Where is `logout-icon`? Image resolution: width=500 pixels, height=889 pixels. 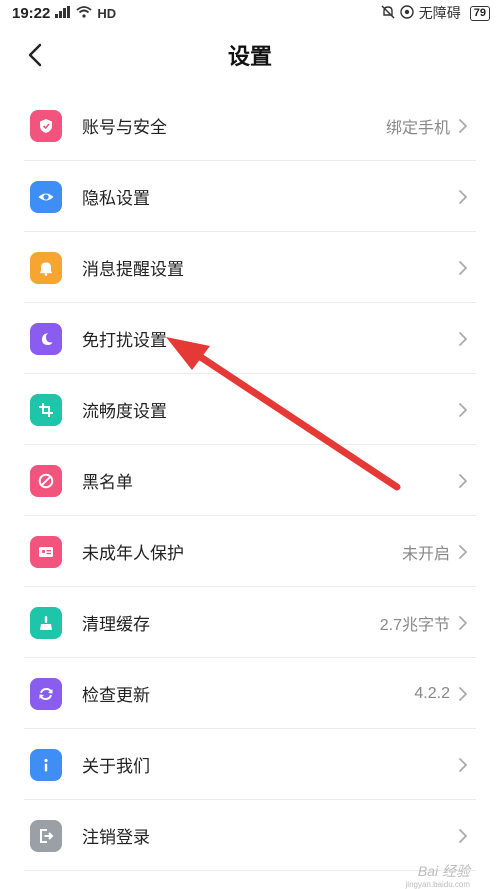 logout-icon is located at coordinates (46, 835).